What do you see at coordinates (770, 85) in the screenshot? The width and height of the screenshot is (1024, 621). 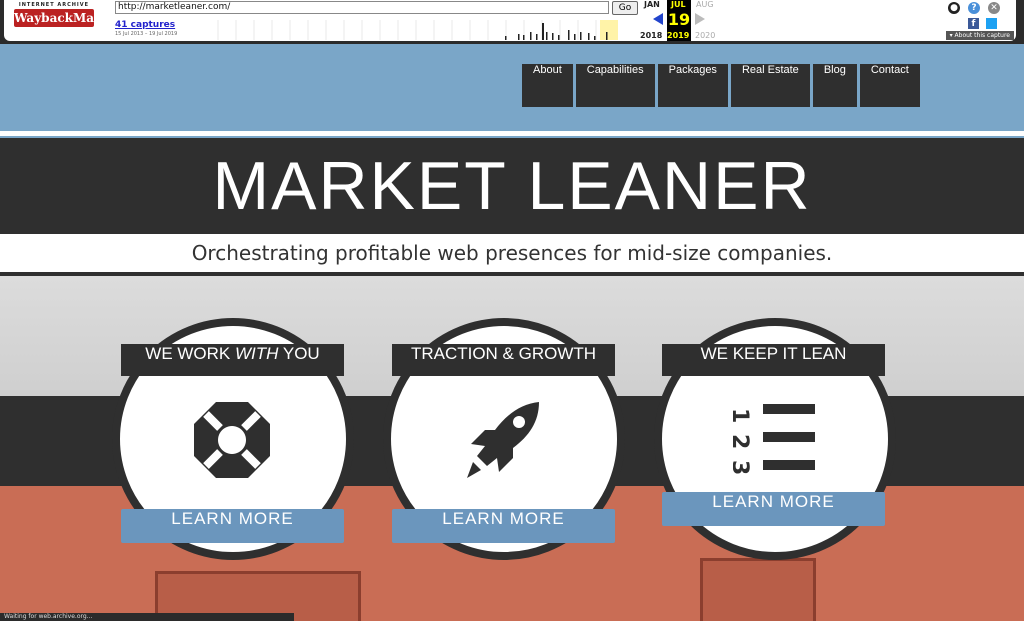 I see `nav-real-estate: Real Estate` at bounding box center [770, 85].